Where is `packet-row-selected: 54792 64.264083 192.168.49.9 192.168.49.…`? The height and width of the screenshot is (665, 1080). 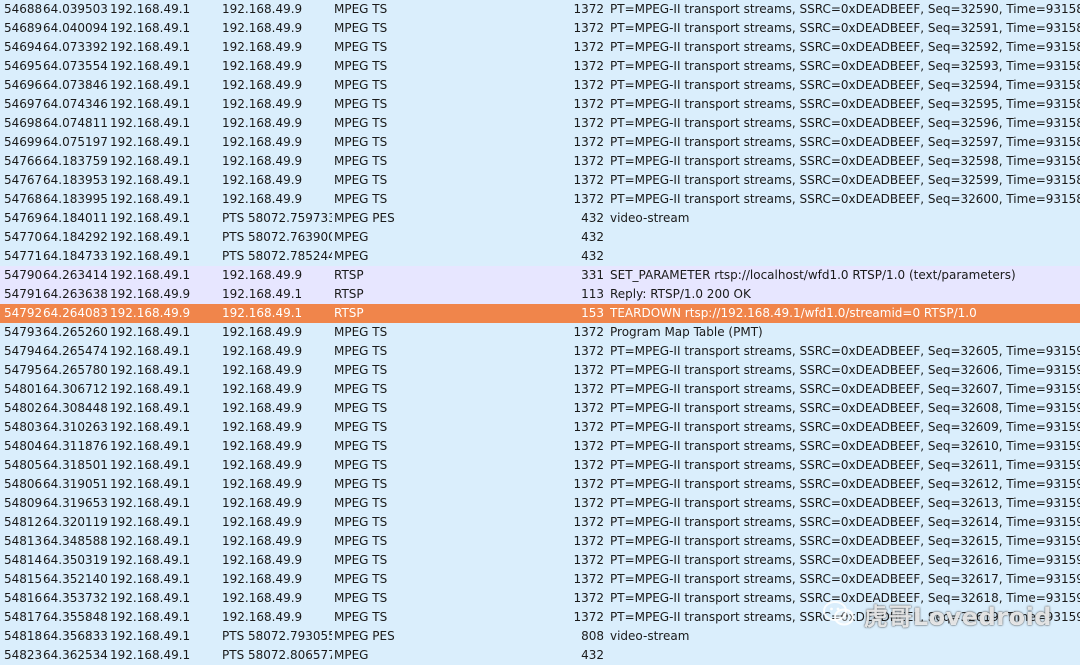
packet-row-selected: 54792 64.264083 192.168.49.9 192.168.49.… is located at coordinates (540, 313).